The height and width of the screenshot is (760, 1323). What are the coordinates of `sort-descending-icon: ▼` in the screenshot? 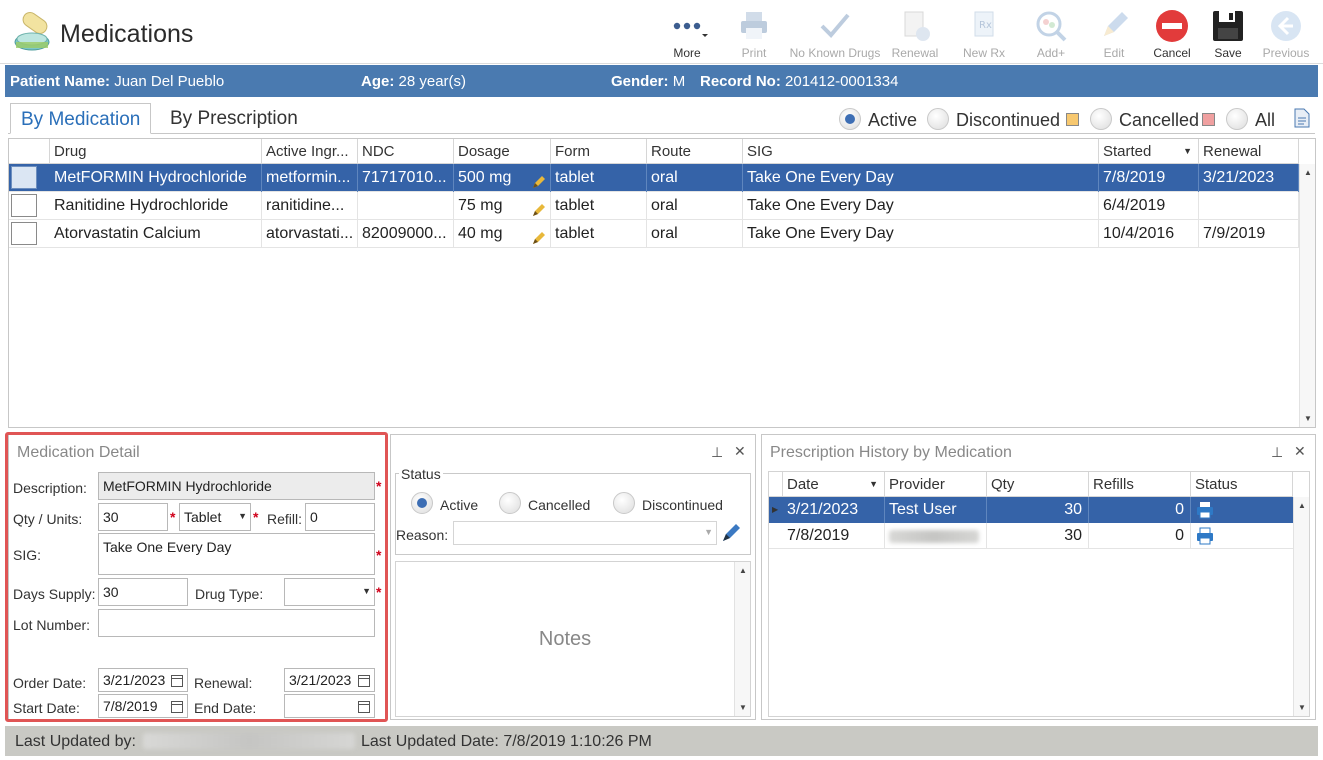 It's located at (873, 484).